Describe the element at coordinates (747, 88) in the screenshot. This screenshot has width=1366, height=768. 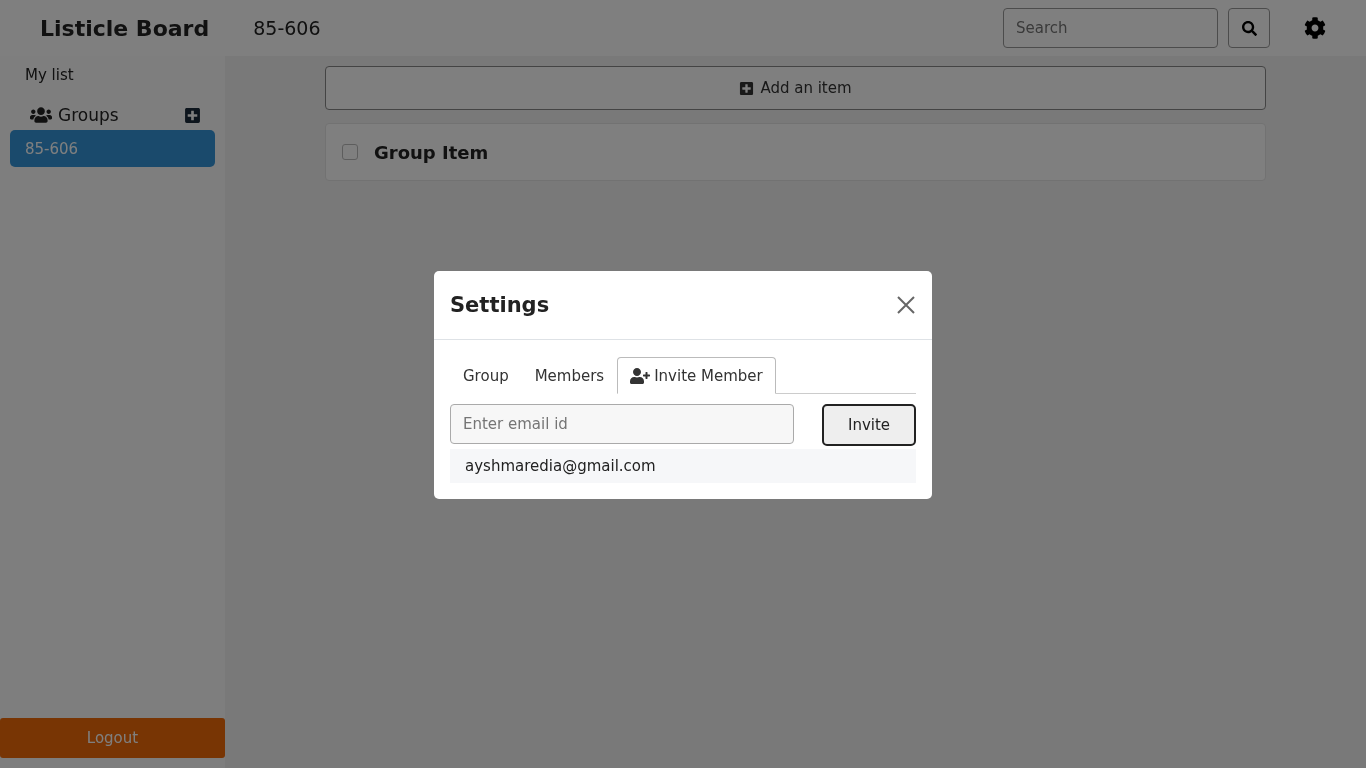
I see `plus-icon` at that location.